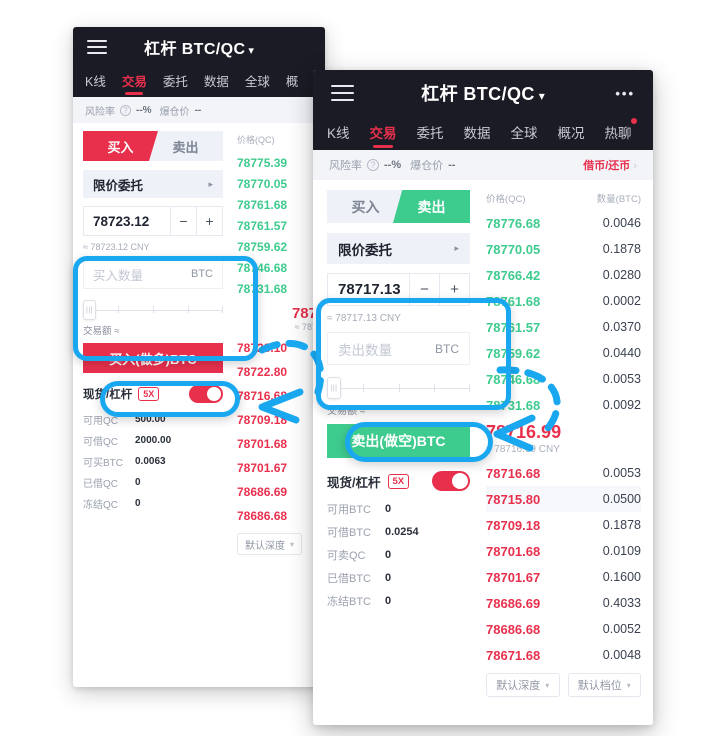 This screenshot has width=722, height=736. I want to click on orderbook-bid-row: 78709.18 0.1878, so click(563, 525).